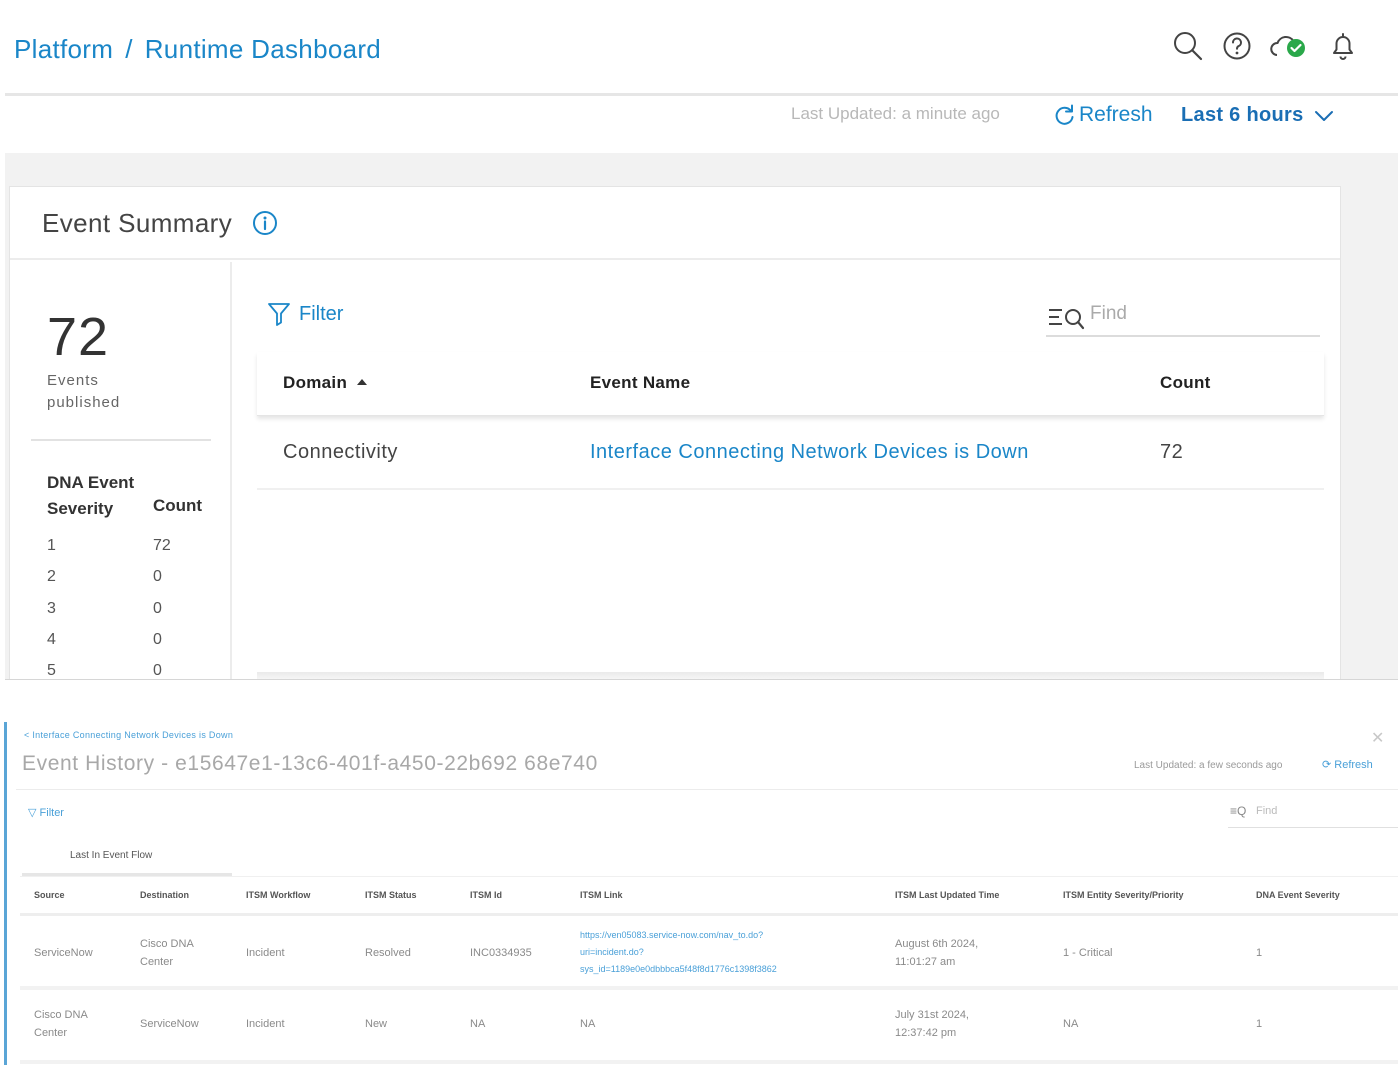 This screenshot has width=1398, height=1065. I want to click on cell-last-updated: August 6th 2024, 11:01:27 am, so click(936, 953).